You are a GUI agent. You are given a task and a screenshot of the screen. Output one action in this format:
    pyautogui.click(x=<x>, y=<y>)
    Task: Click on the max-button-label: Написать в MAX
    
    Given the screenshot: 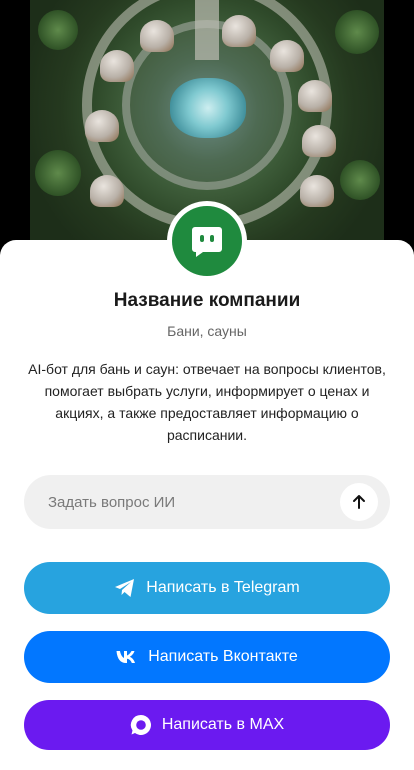 What is the action you would take?
    pyautogui.click(x=223, y=724)
    